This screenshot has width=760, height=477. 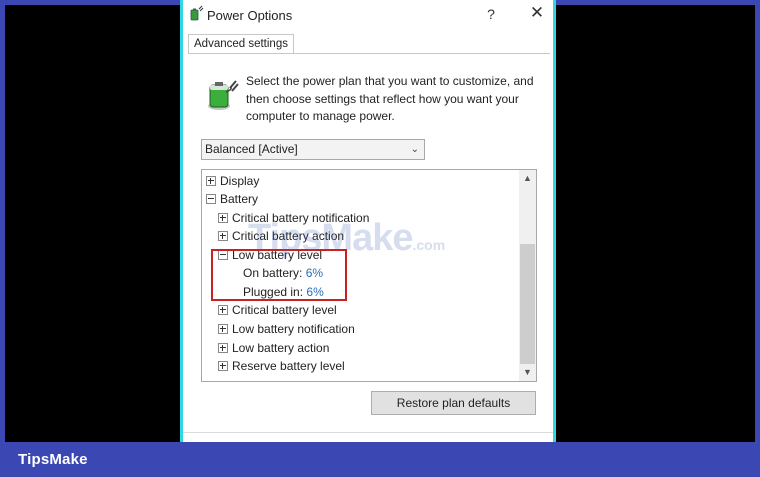 I want to click on tree-item-display: Display, so click(x=232, y=181).